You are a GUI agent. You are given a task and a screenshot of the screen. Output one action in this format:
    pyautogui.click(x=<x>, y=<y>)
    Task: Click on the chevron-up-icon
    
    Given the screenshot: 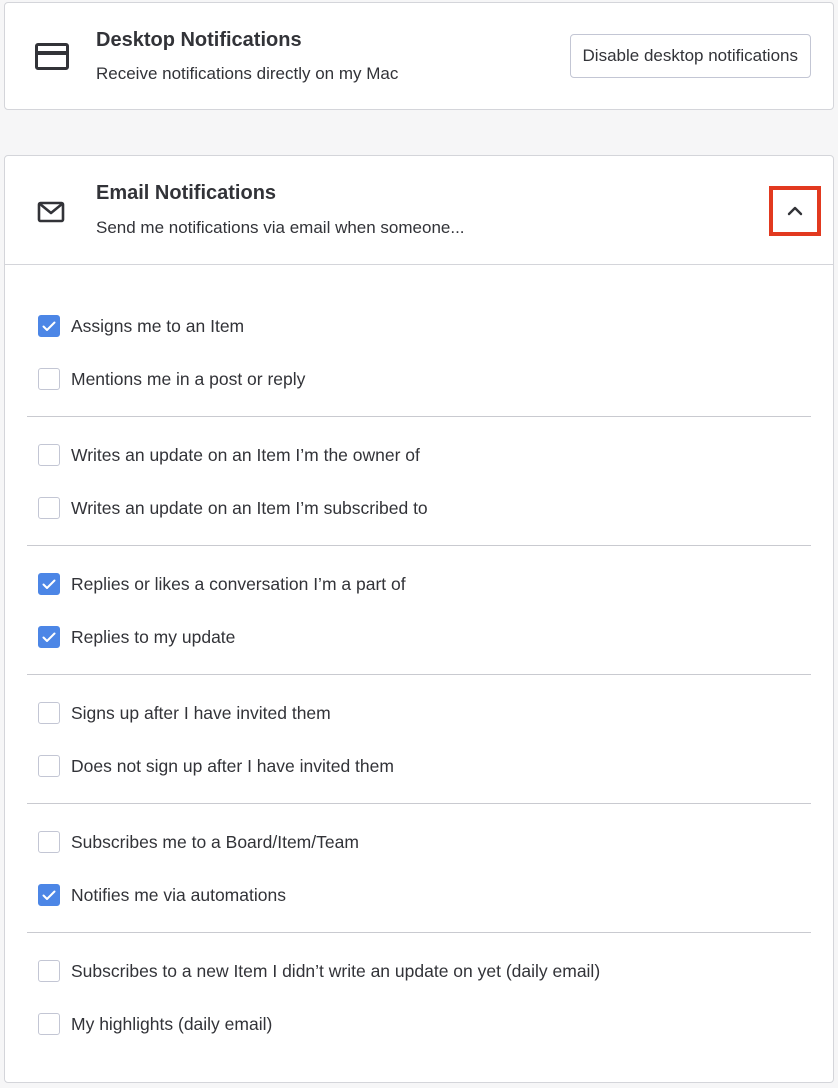 What is the action you would take?
    pyautogui.click(x=795, y=211)
    